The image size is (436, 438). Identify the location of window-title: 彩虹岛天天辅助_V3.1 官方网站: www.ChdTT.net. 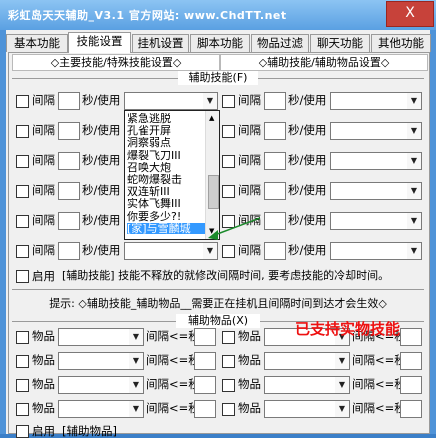
(147, 15).